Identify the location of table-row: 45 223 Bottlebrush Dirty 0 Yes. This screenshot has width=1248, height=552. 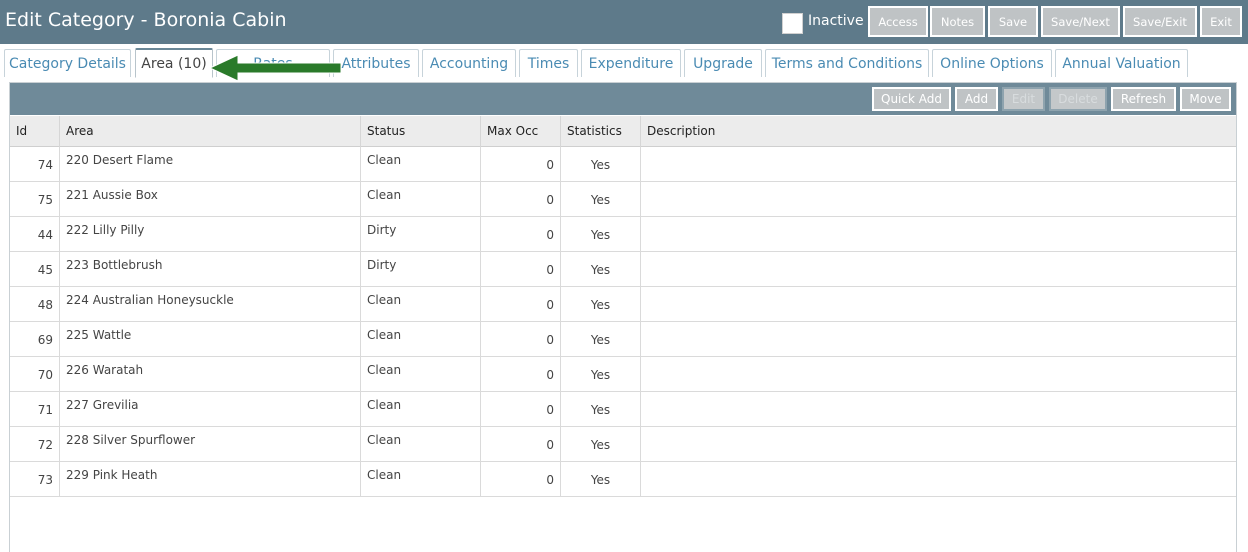
(623, 269).